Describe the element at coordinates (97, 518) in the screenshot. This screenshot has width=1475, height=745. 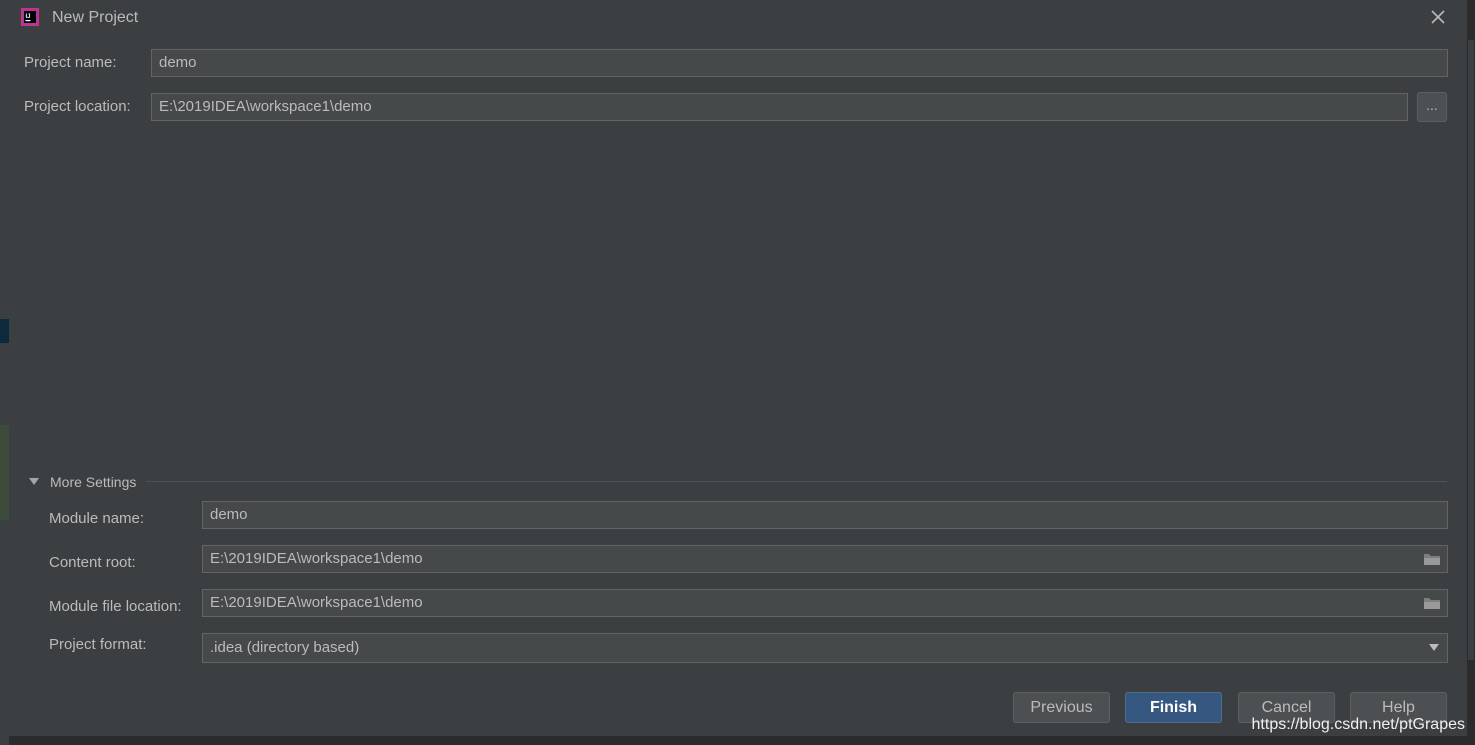
I see `module-name-label: Module name:` at that location.